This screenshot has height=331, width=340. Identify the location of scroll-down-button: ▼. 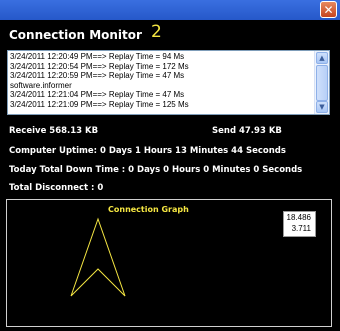
(322, 107).